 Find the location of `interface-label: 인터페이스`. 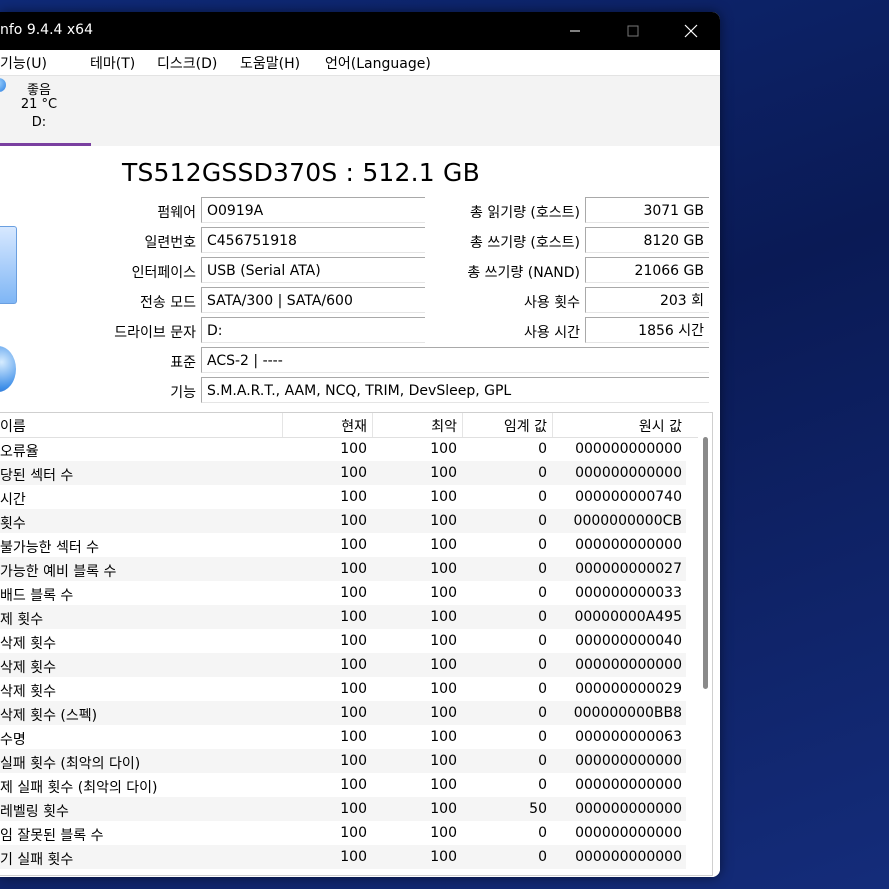

interface-label: 인터페이스 is located at coordinates (163, 273).